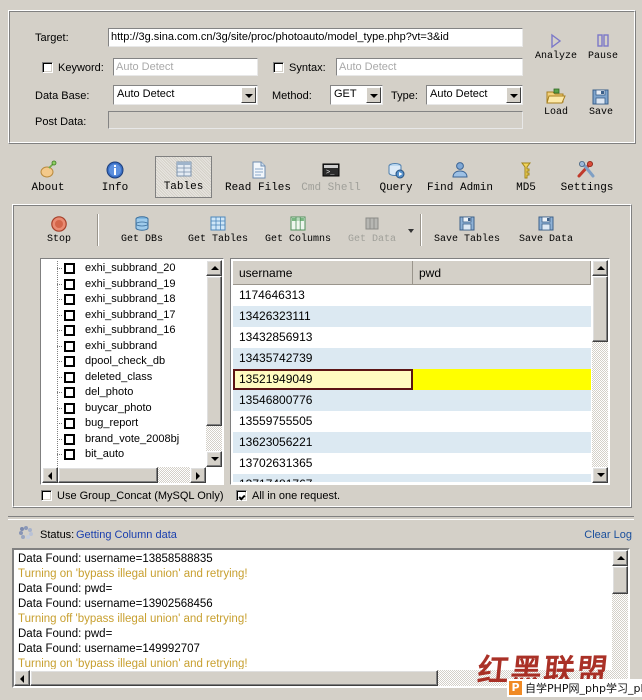  I want to click on tree-item: exhi_subbrand_19, so click(124, 285).